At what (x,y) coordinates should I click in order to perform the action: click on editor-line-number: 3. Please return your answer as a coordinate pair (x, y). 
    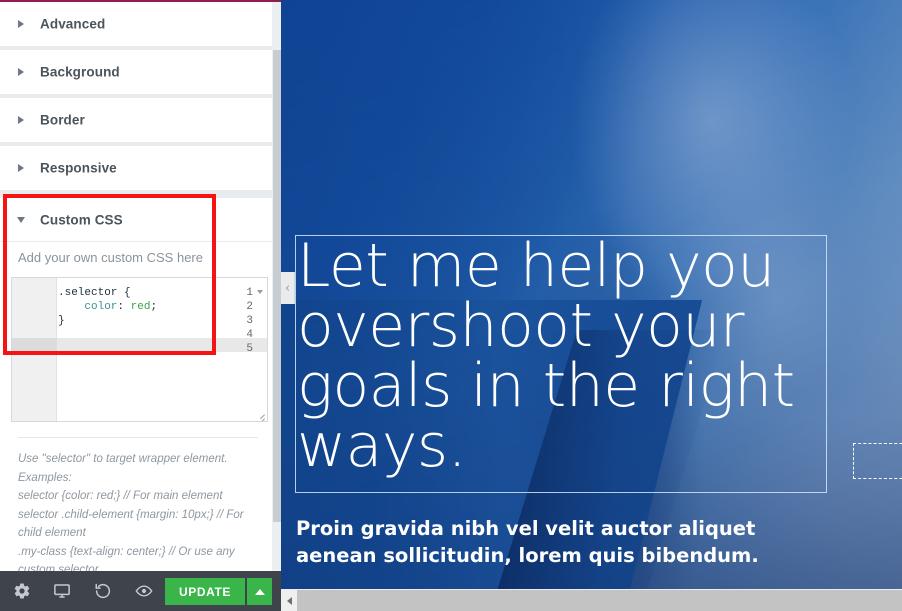
    Looking at the image, I should click on (249, 321).